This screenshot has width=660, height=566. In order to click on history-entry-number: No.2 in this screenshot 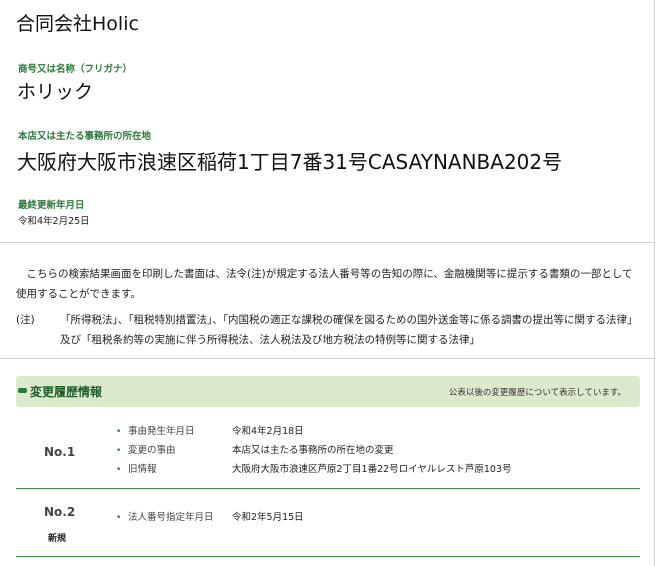, I will do `click(60, 512)`.